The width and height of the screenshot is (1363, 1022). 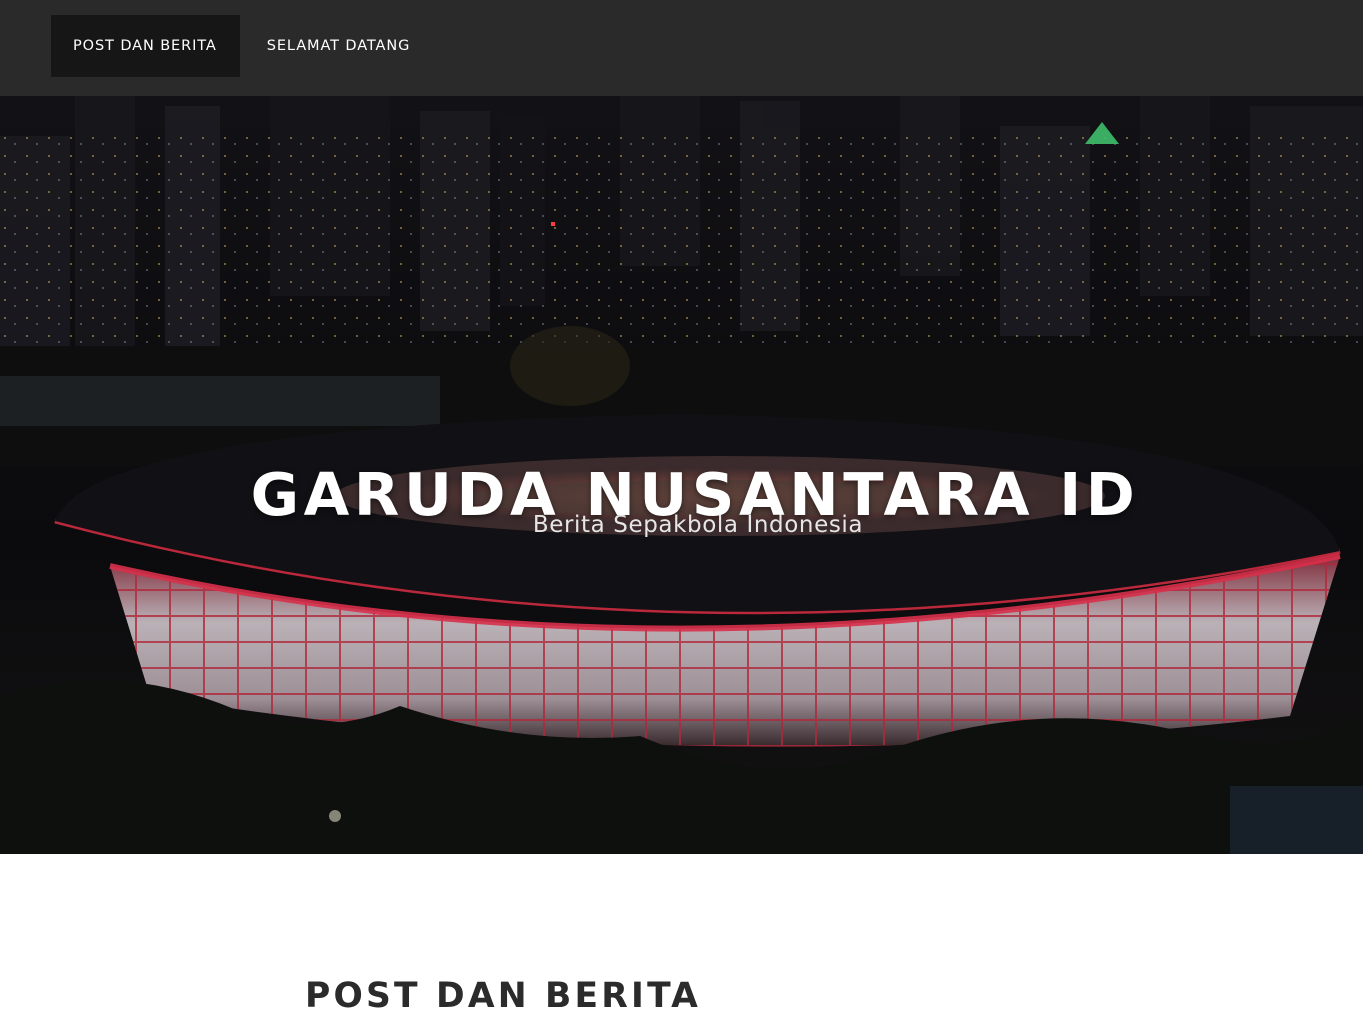 What do you see at coordinates (698, 525) in the screenshot?
I see `site-tagline: Berita Sepakbola Indonesia` at bounding box center [698, 525].